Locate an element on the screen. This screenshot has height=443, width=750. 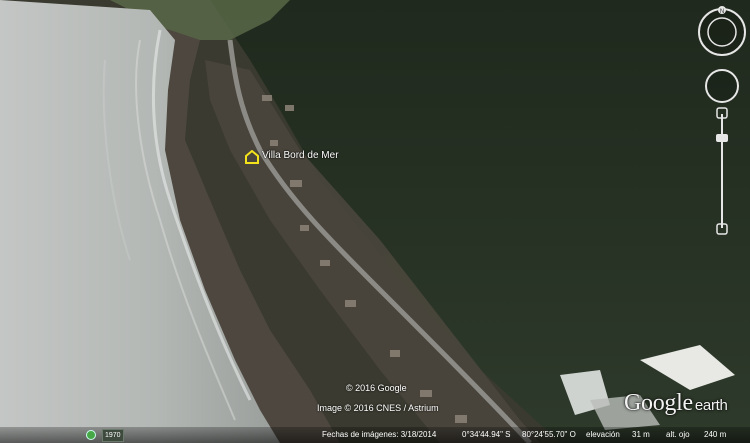
logo-earth: earth is located at coordinates (711, 405).